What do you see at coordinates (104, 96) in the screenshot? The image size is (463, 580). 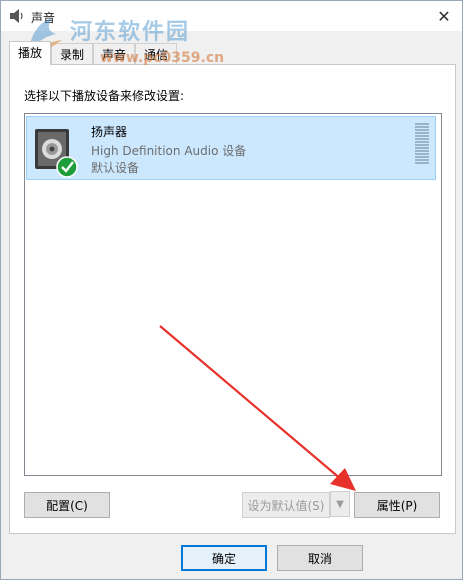 I see `instruction-text: 选择以下播放设备来修改设置:` at bounding box center [104, 96].